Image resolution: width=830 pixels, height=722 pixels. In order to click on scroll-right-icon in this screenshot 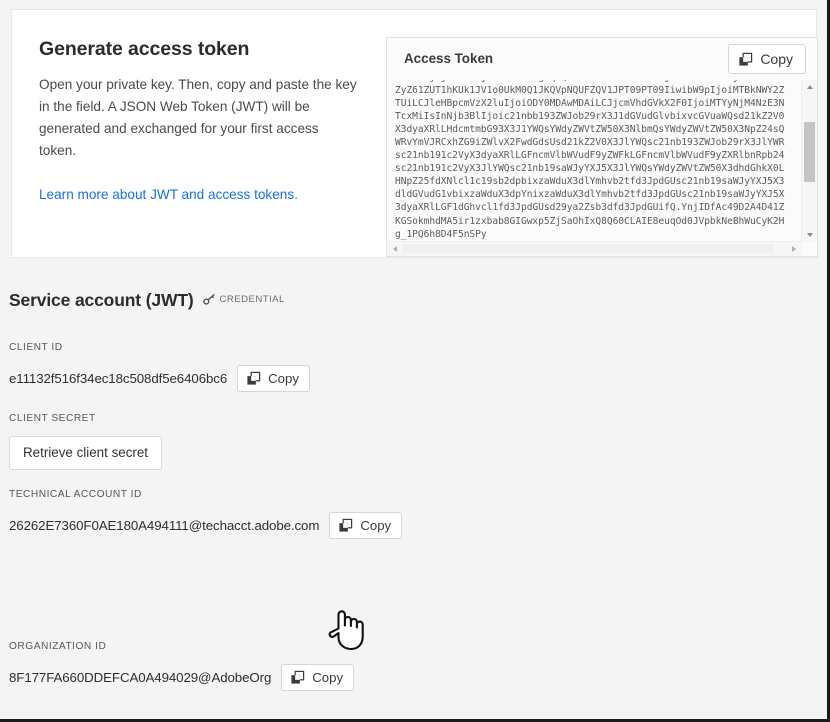, I will do `click(794, 248)`.